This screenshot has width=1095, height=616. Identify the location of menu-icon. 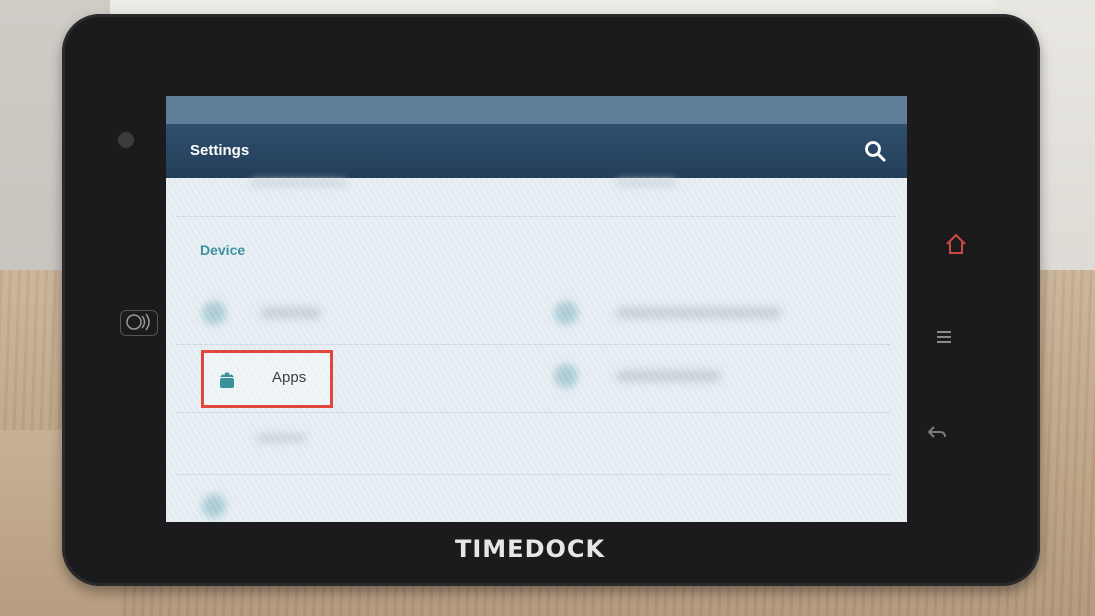
(944, 338).